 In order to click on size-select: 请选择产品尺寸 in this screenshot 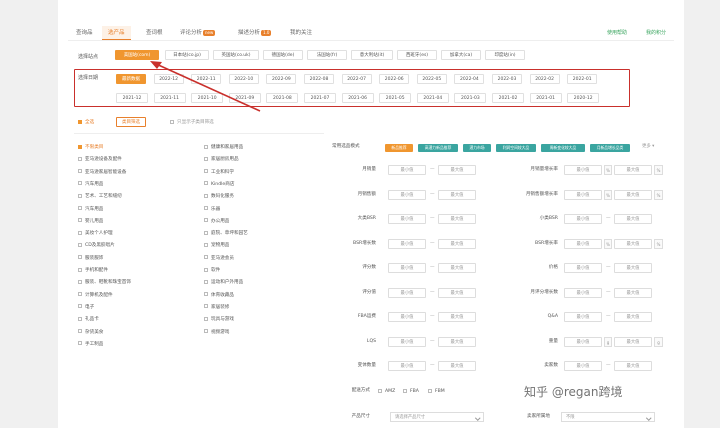, I will do `click(437, 417)`.